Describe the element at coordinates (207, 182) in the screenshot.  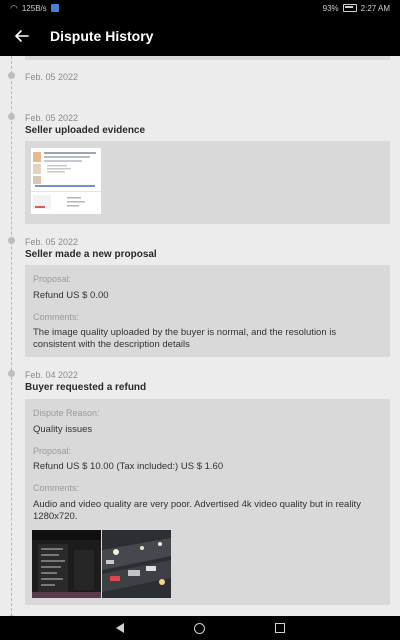
I see `evidence-box` at that location.